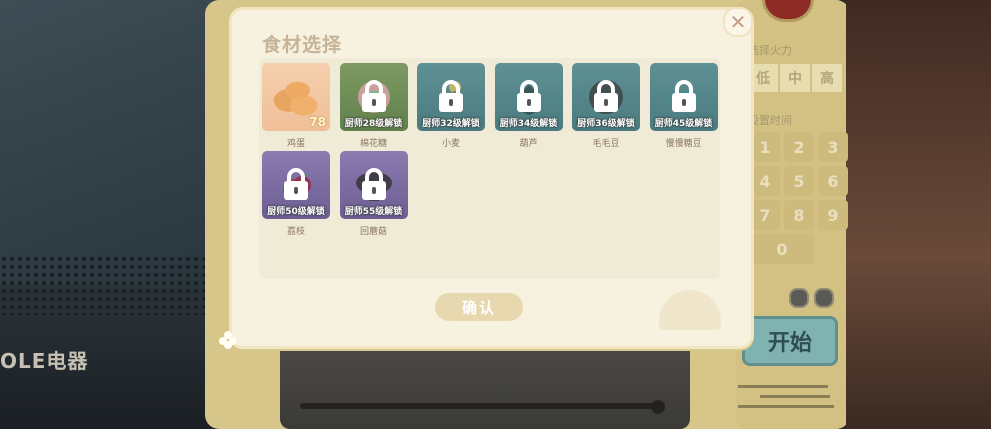 The width and height of the screenshot is (991, 429). What do you see at coordinates (451, 124) in the screenshot?
I see `unlock-requirement: 厨师32级解锁` at bounding box center [451, 124].